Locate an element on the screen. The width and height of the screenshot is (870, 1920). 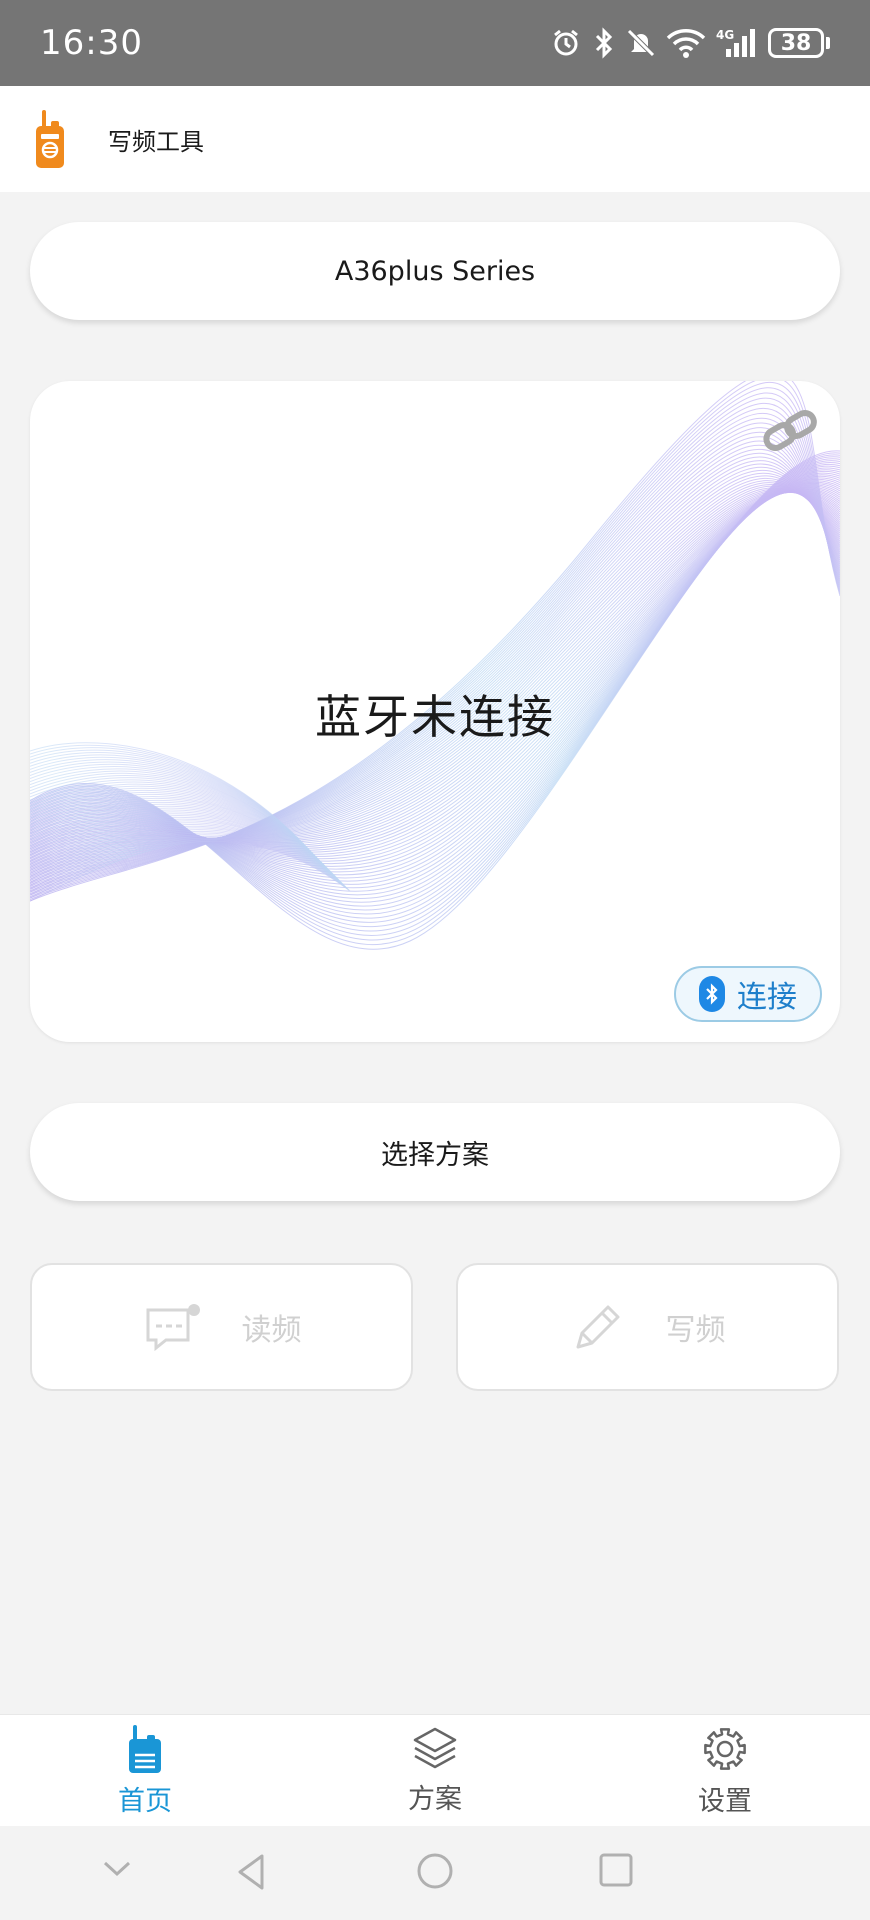
write-frequency-label: 写频 is located at coordinates (695, 1330).